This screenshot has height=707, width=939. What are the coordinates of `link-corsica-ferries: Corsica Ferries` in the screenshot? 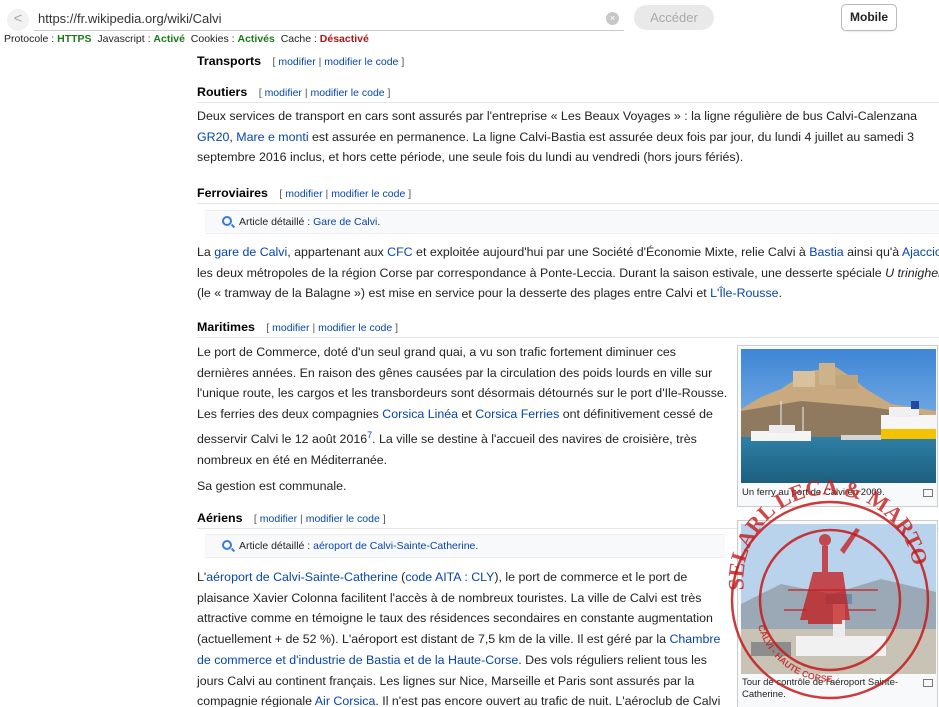 It's located at (517, 414).